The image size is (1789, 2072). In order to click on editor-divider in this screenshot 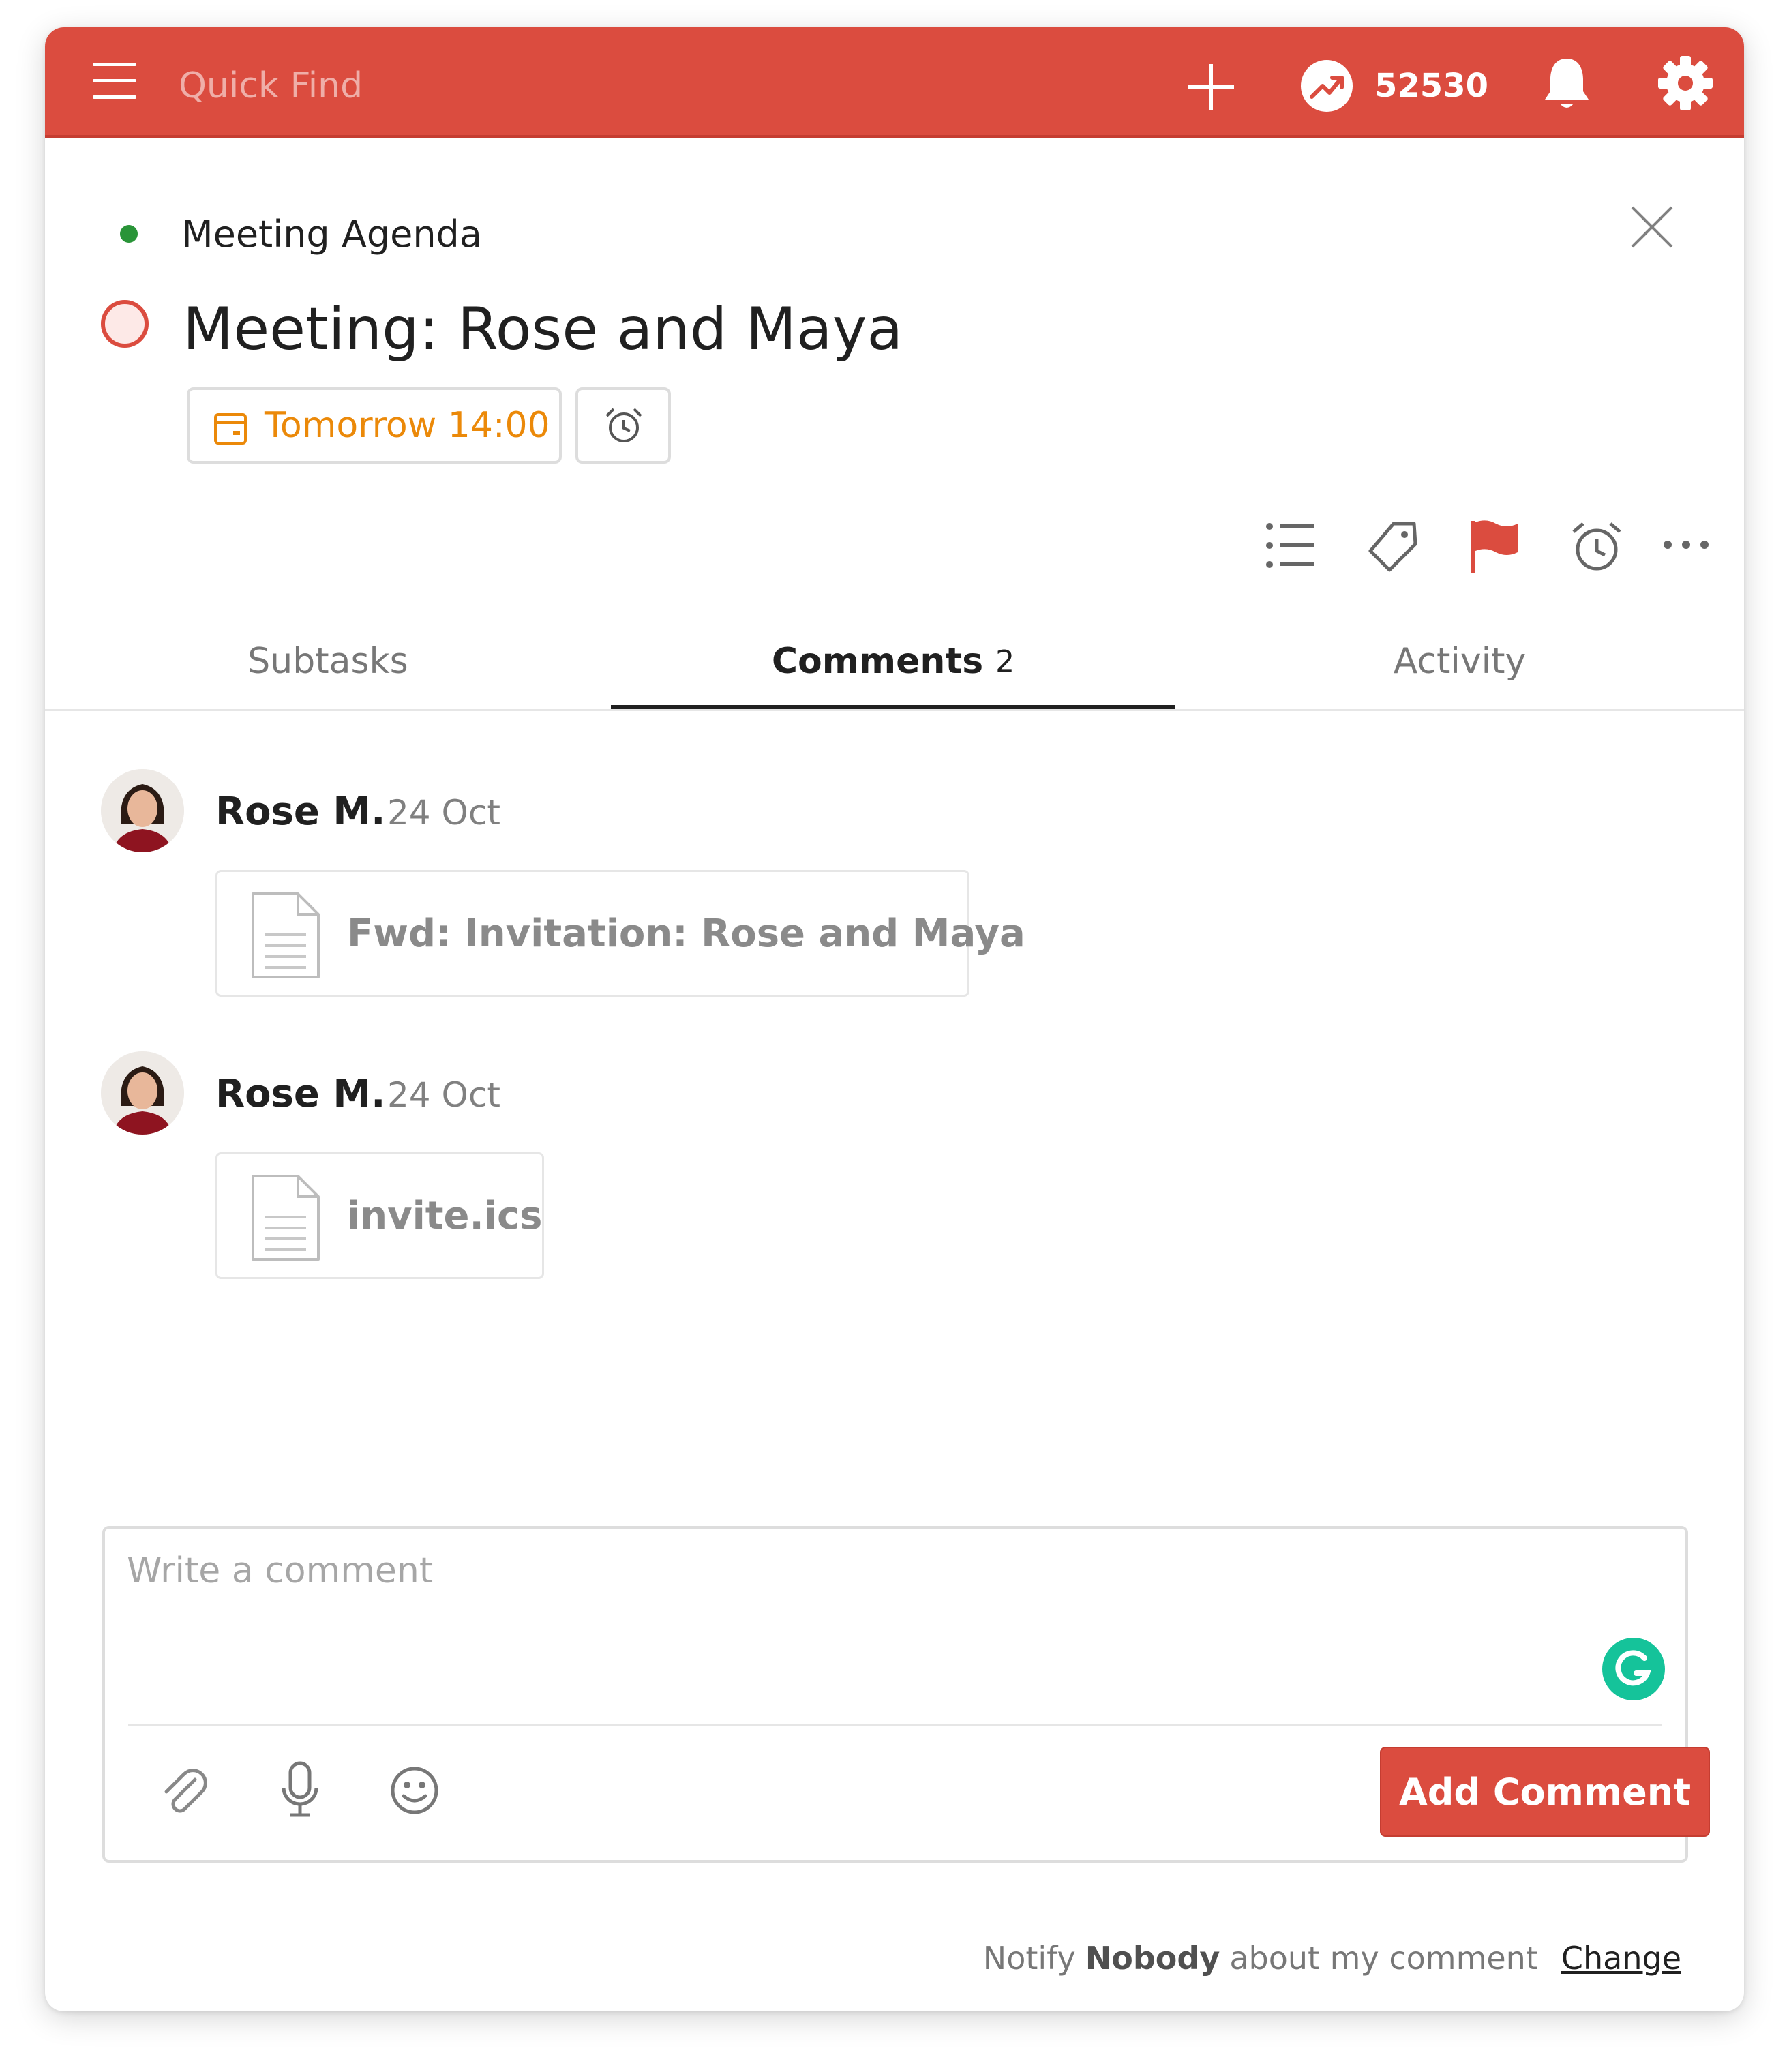, I will do `click(895, 1725)`.